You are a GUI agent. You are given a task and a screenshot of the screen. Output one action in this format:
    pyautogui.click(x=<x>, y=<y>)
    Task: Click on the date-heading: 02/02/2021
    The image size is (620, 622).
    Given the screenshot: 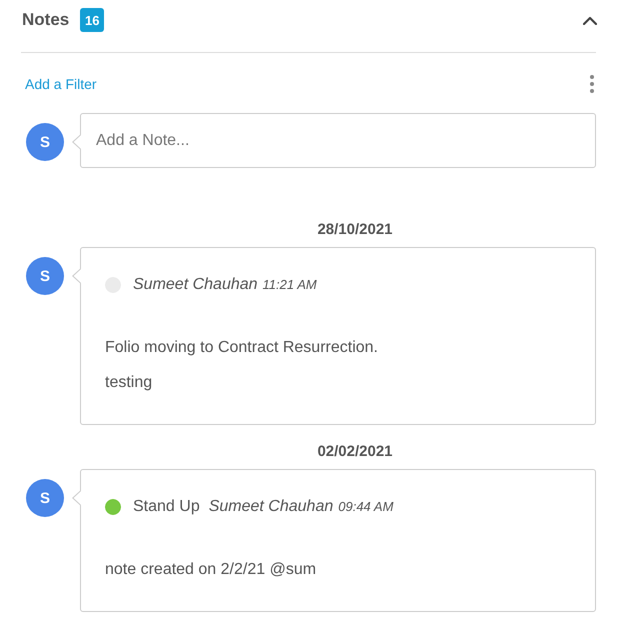 What is the action you would take?
    pyautogui.click(x=355, y=452)
    